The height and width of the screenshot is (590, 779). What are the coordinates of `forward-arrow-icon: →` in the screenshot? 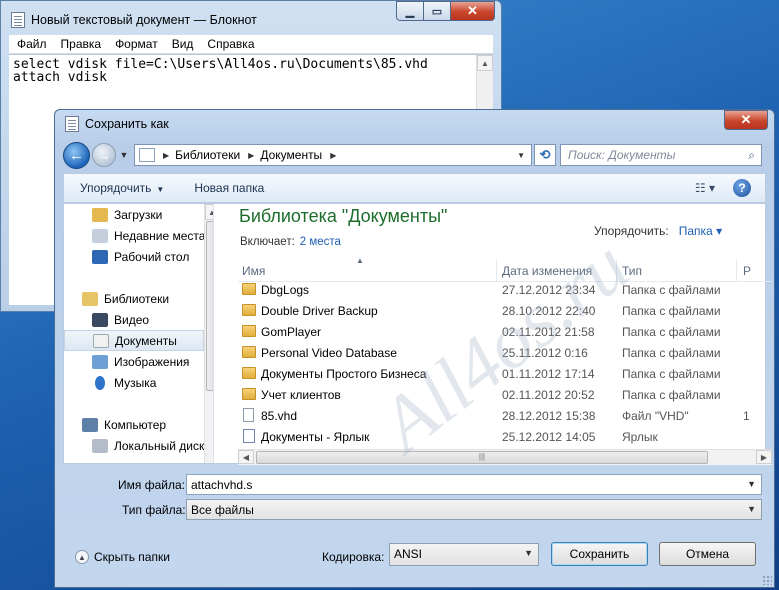 It's located at (104, 155).